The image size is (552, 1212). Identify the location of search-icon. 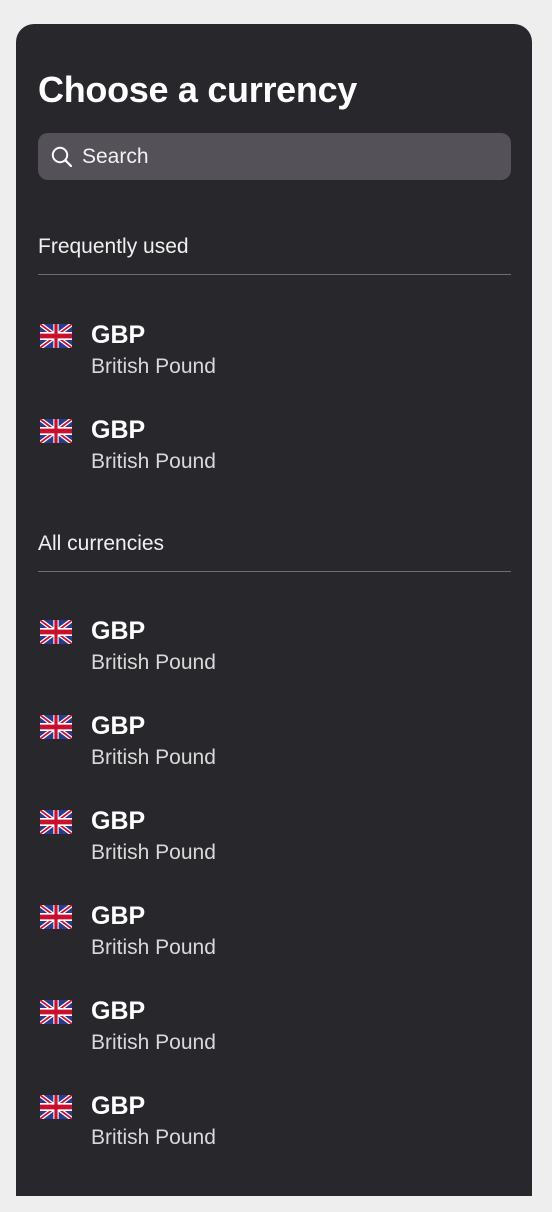
(62, 156).